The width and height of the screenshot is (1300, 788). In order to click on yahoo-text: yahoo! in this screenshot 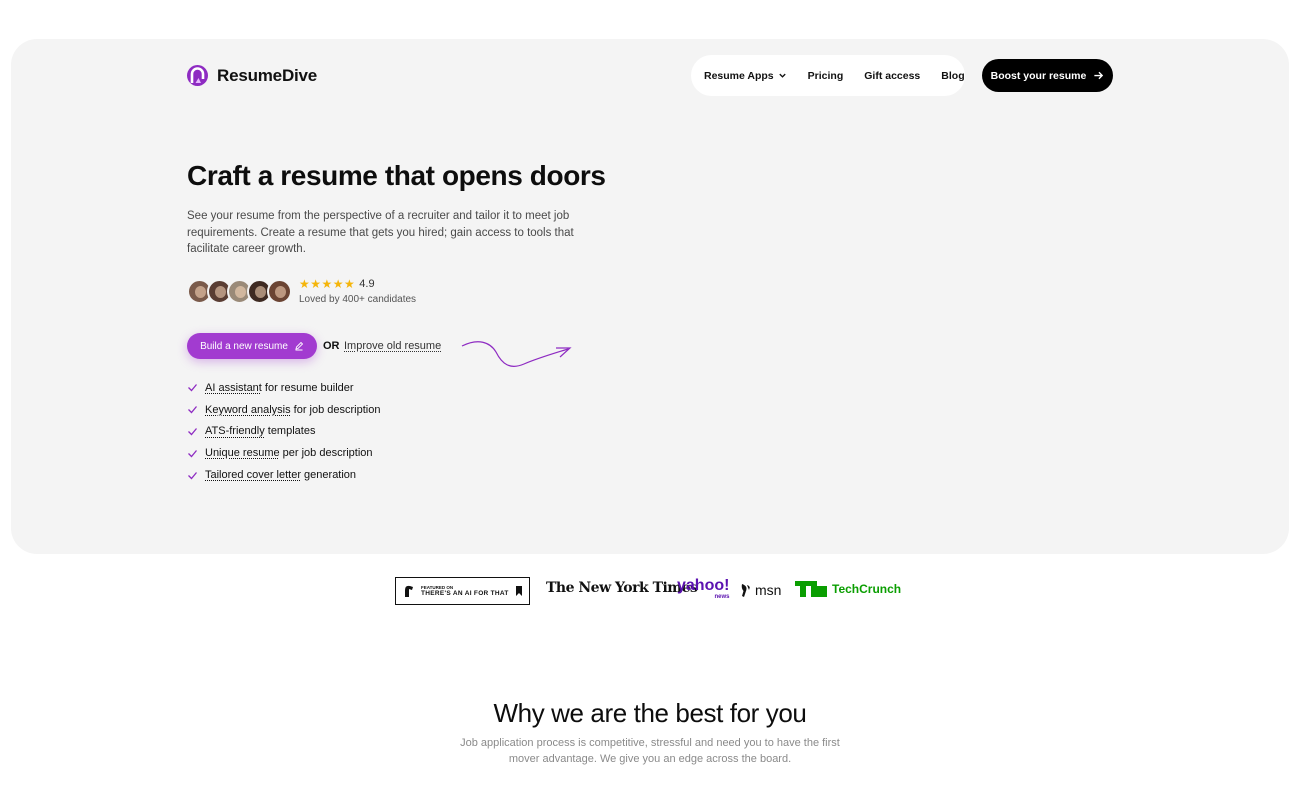, I will do `click(703, 585)`.